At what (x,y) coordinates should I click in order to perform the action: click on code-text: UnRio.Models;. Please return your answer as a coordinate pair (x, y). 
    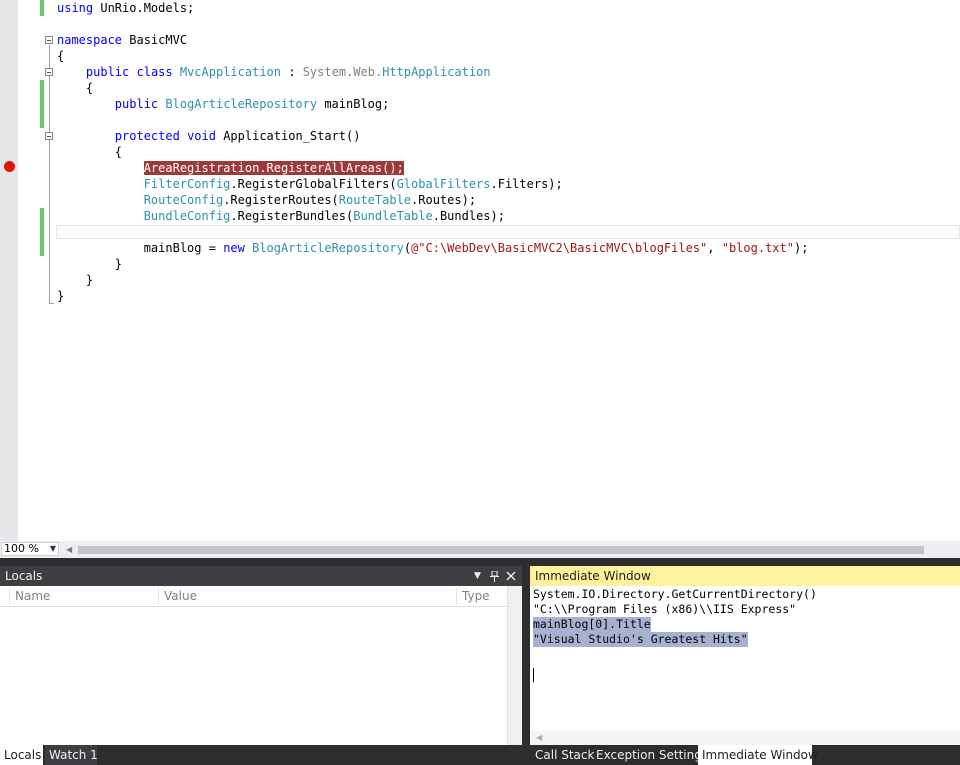
    Looking at the image, I should click on (144, 8).